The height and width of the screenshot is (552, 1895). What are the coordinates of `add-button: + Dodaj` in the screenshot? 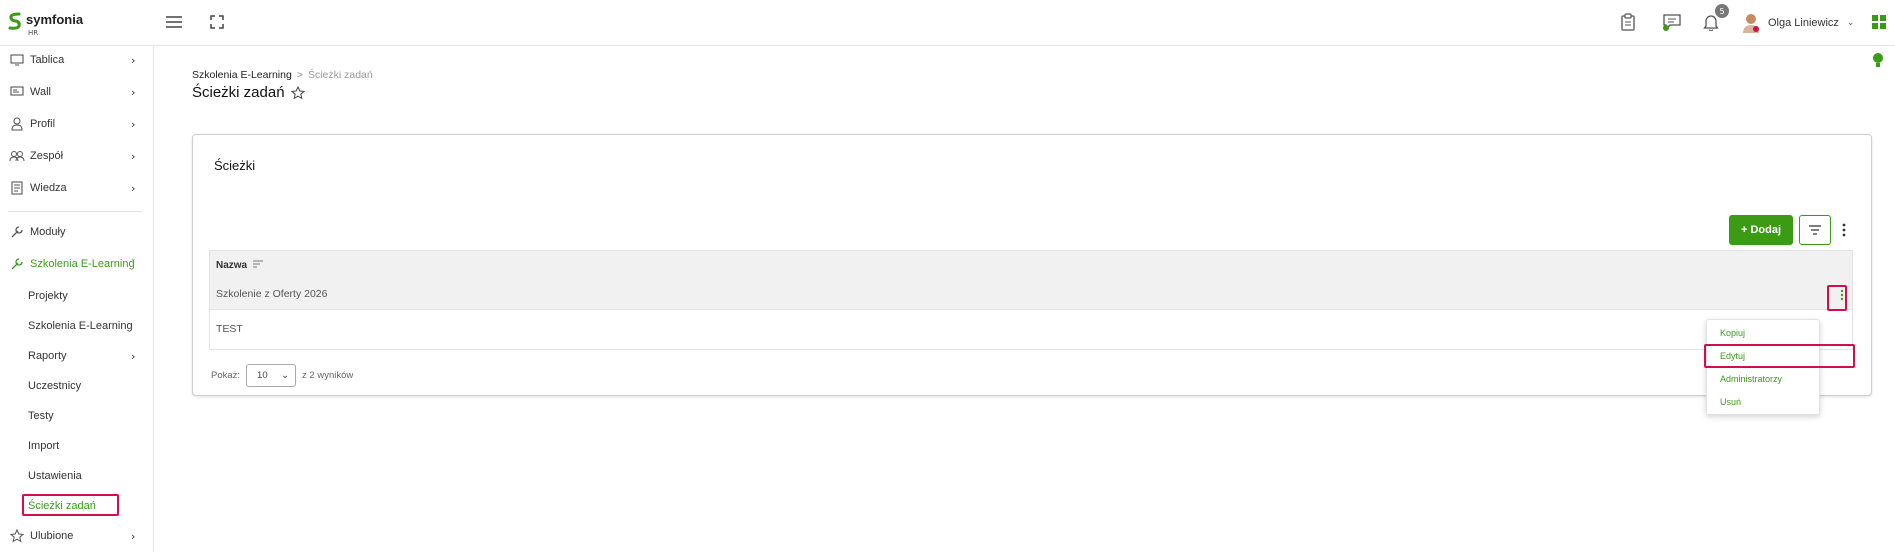 It's located at (1761, 230).